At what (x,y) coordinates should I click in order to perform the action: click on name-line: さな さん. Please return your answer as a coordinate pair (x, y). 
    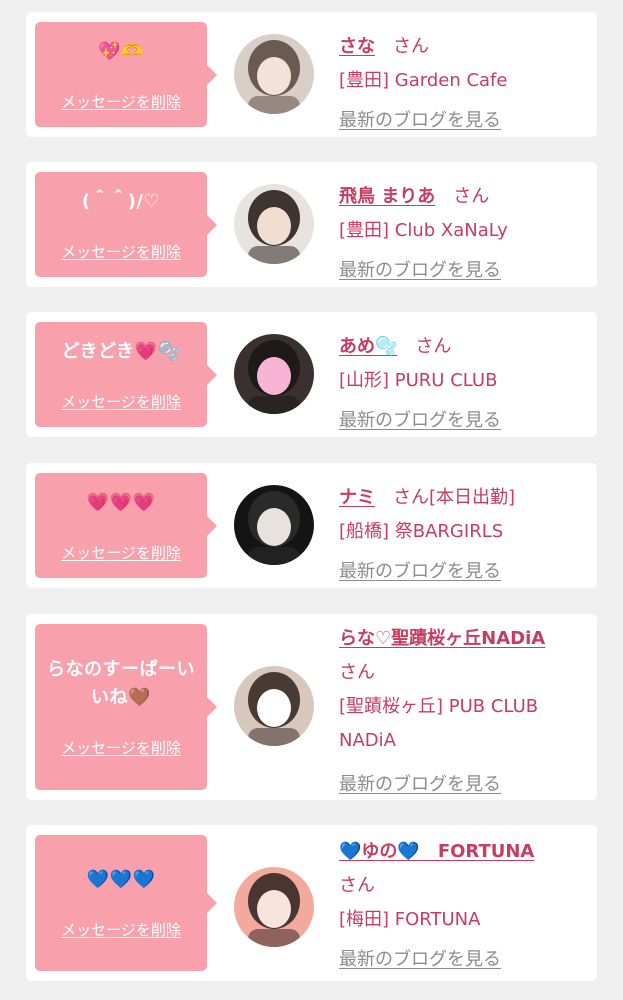
    Looking at the image, I should click on (464, 47).